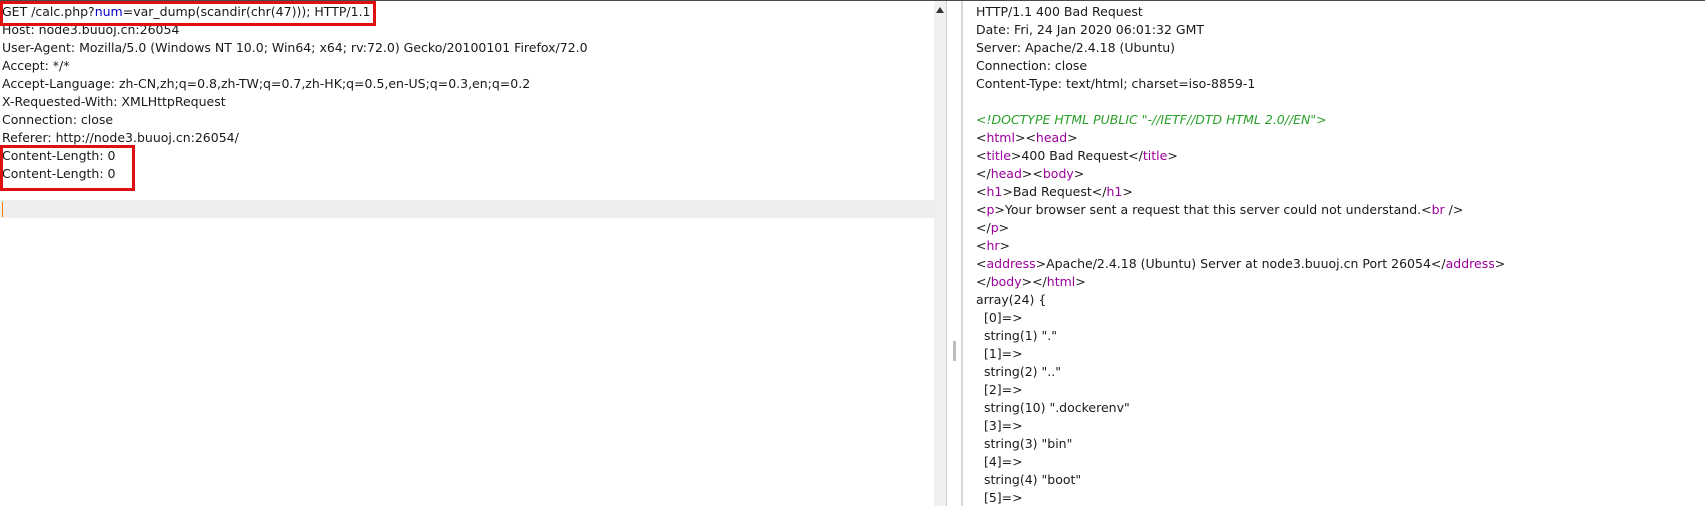 This screenshot has height=506, width=1705. I want to click on pane-splitter, so click(954, 253).